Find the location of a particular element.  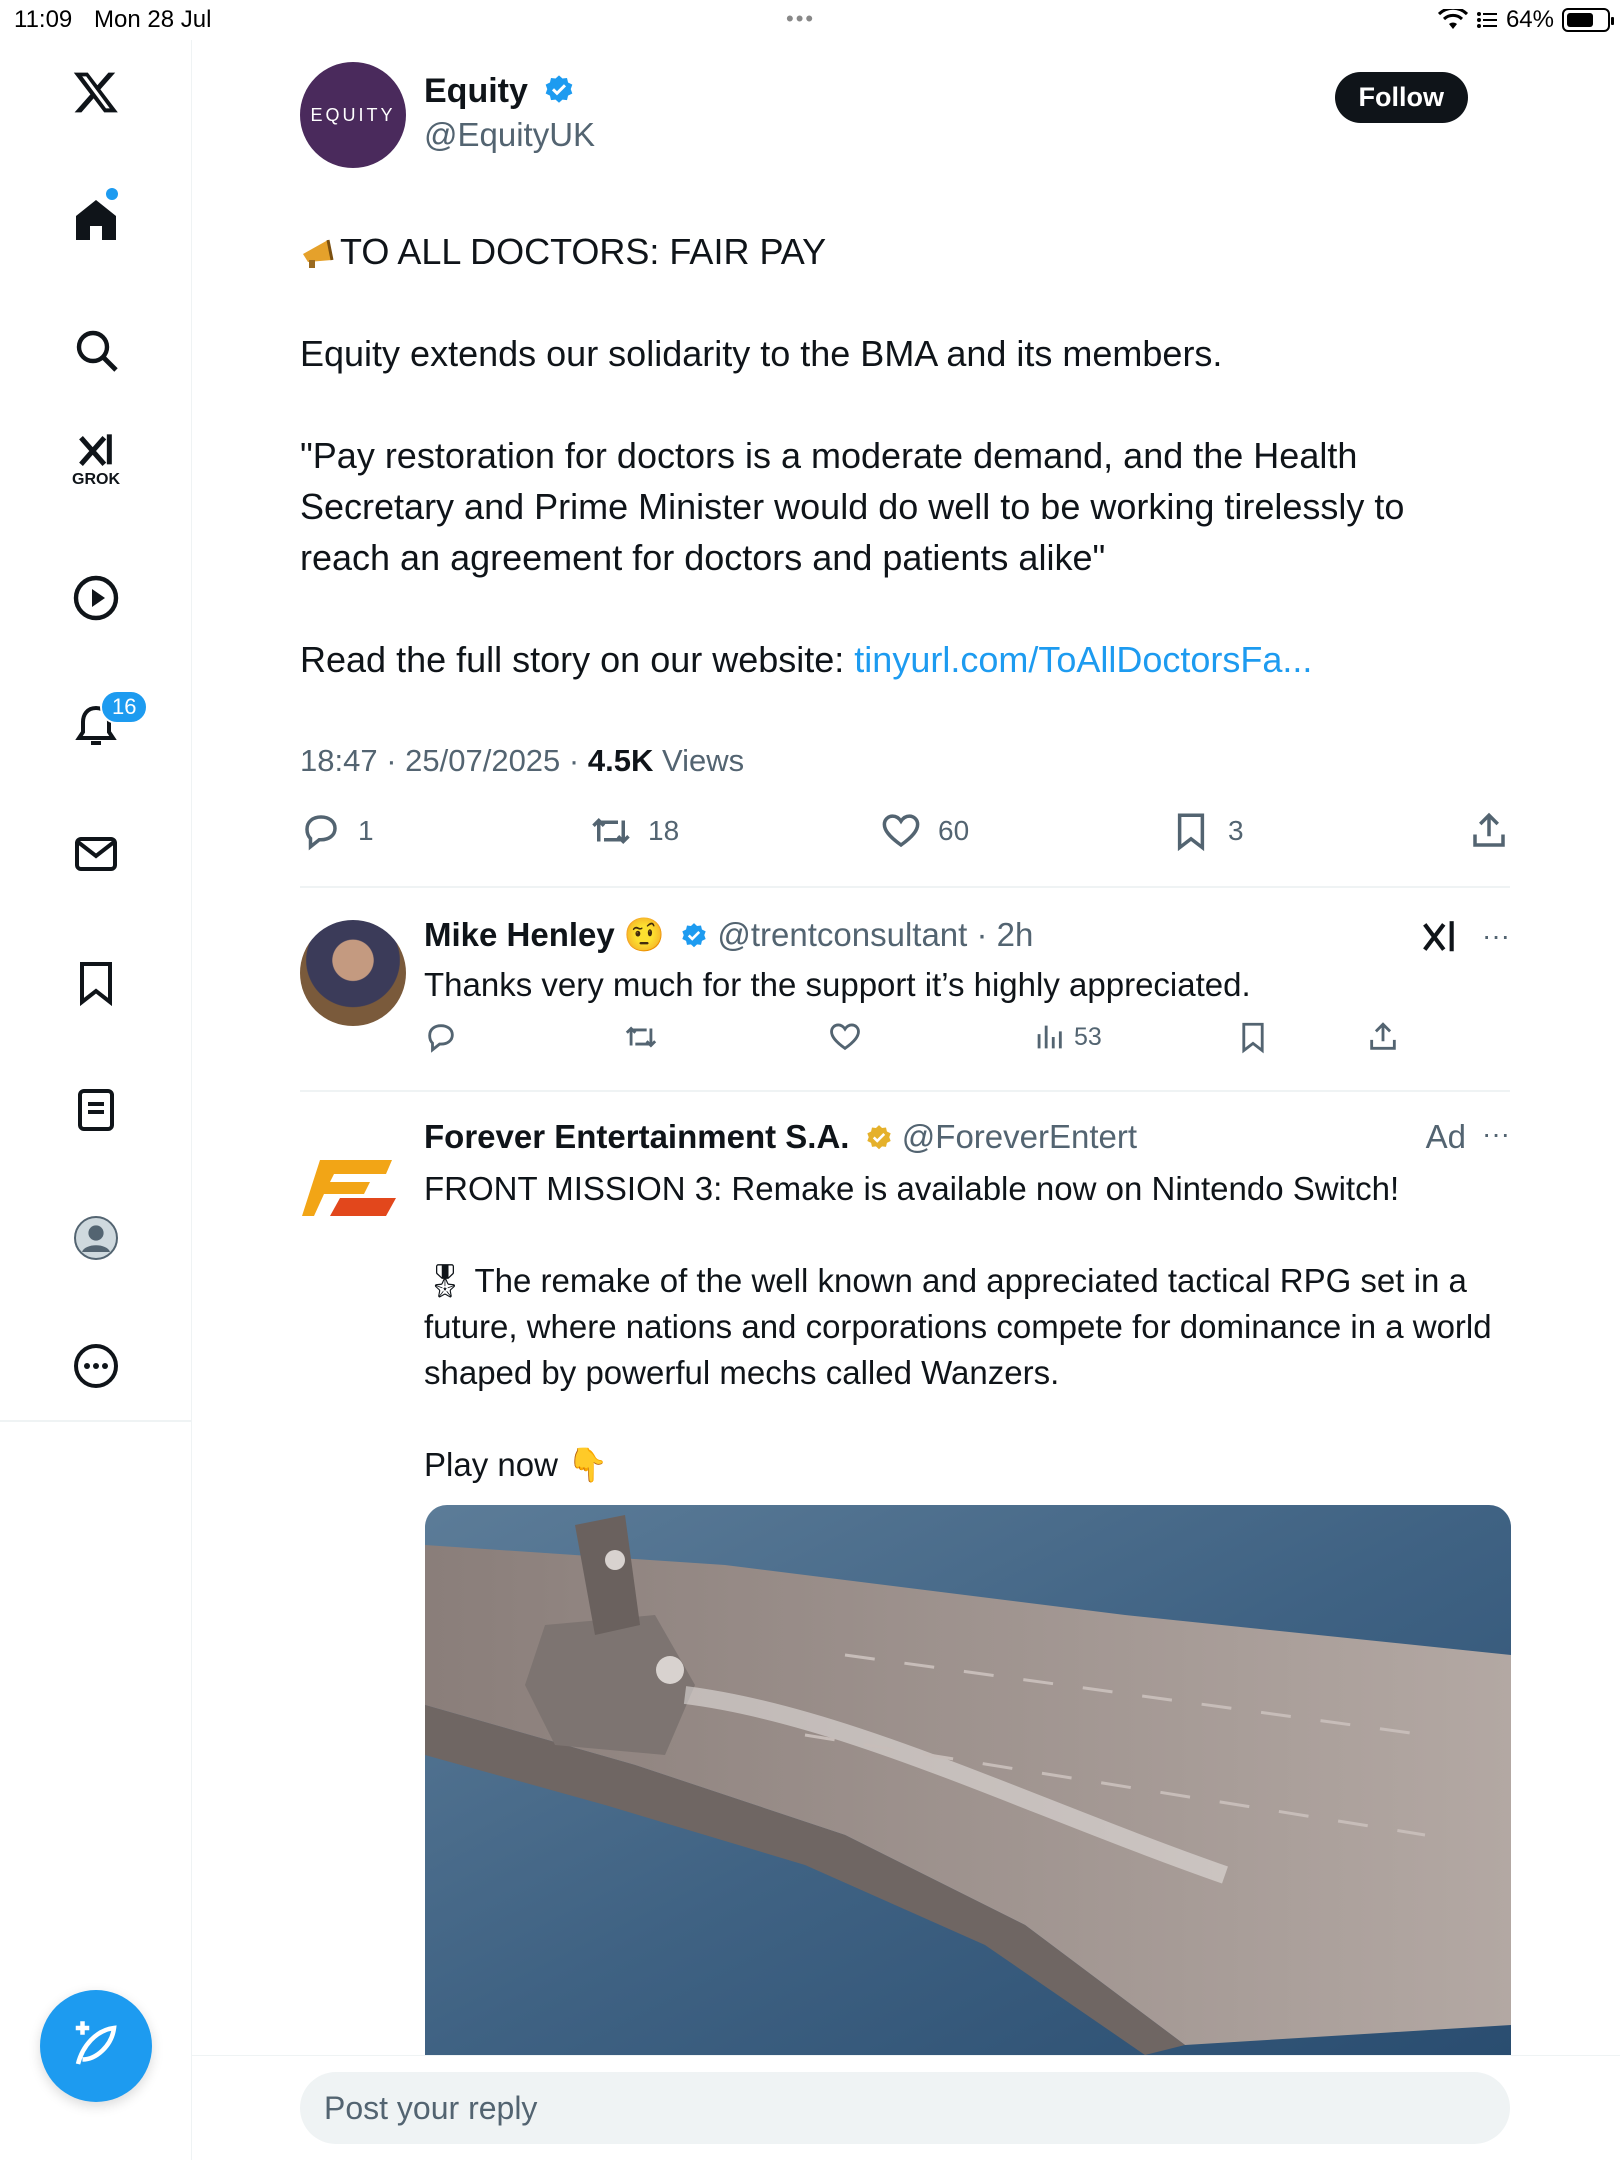

author-name: Equity is located at coordinates (476, 91).